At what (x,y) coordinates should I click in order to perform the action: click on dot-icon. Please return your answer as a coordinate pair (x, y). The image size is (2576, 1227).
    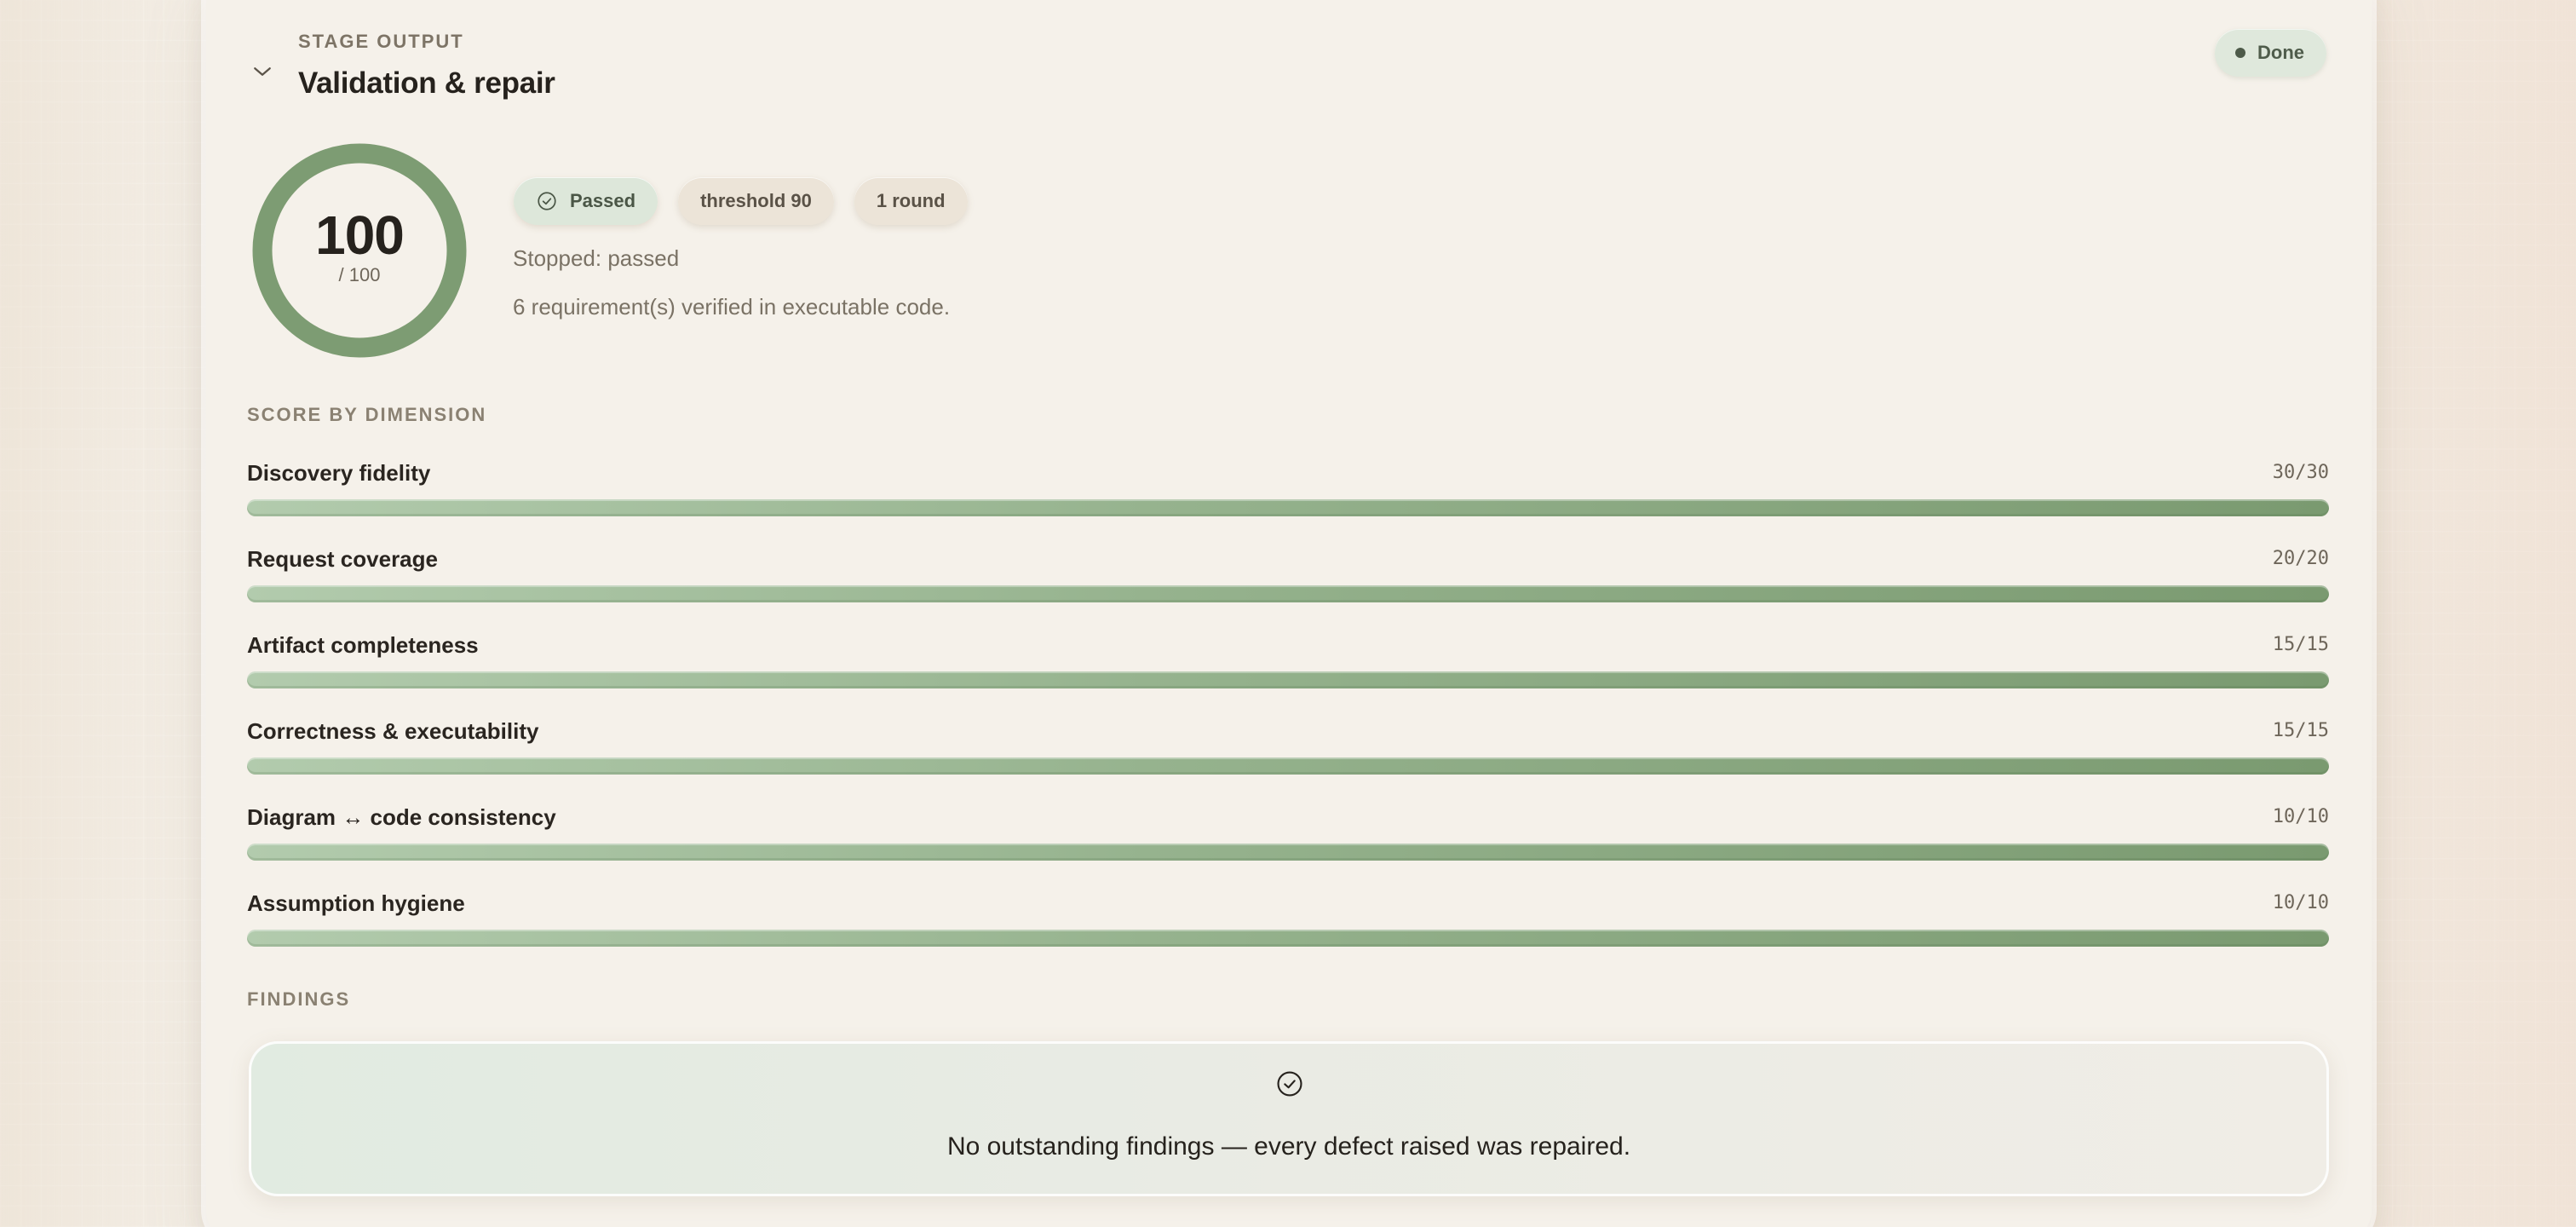
    Looking at the image, I should click on (2240, 53).